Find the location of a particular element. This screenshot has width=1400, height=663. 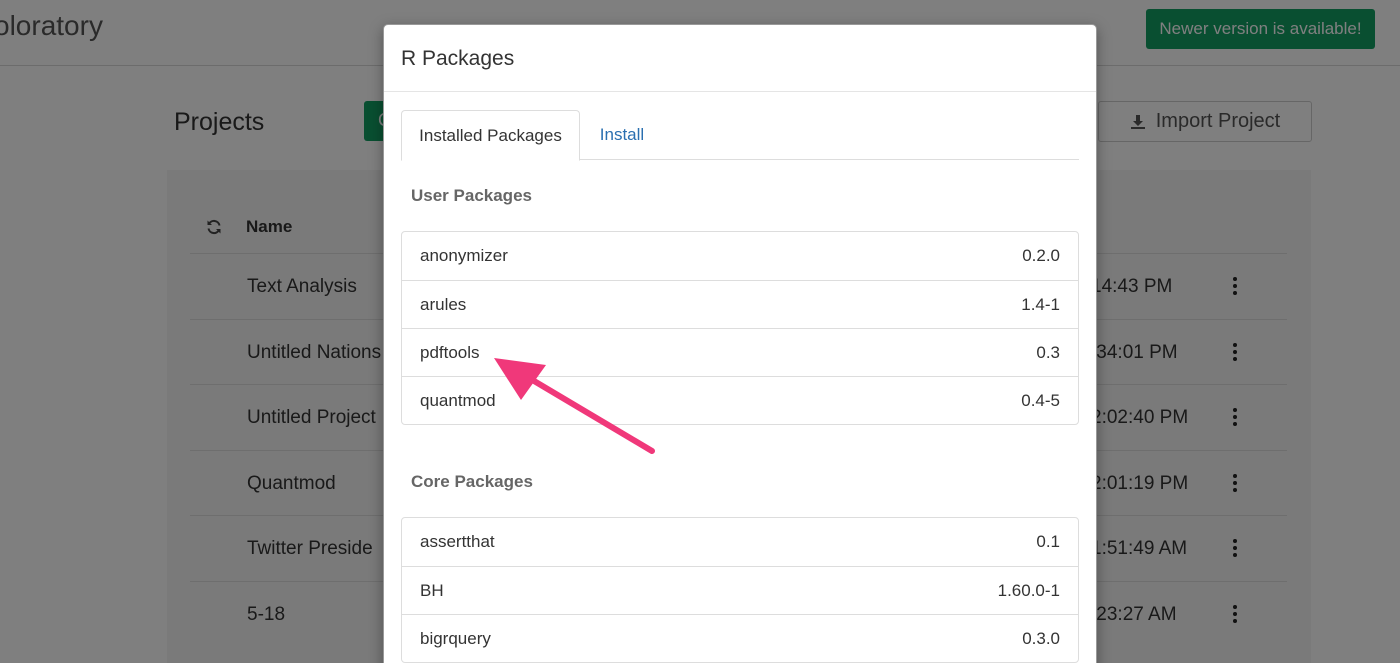

tab-installed-packages: Installed Packages is located at coordinates (490, 135).